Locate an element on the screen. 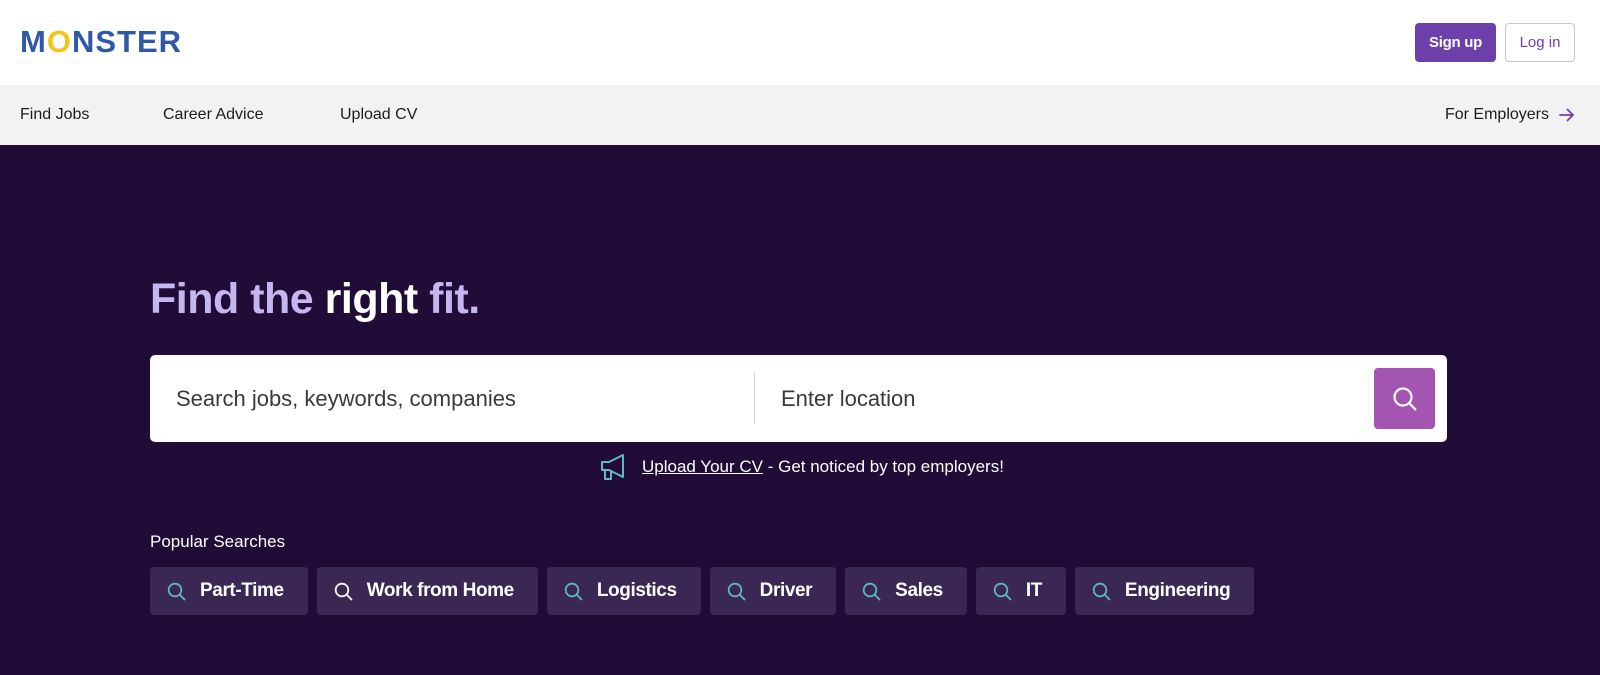 This screenshot has width=1600, height=675. hero-title: Find the right fit. is located at coordinates (315, 299).